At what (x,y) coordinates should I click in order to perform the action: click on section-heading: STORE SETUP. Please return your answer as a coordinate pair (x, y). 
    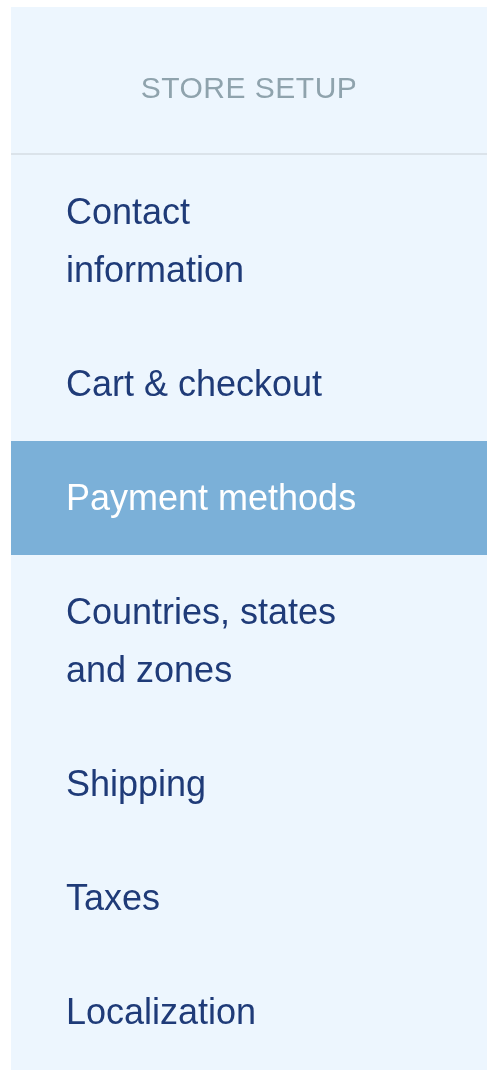
    Looking at the image, I should click on (249, 87).